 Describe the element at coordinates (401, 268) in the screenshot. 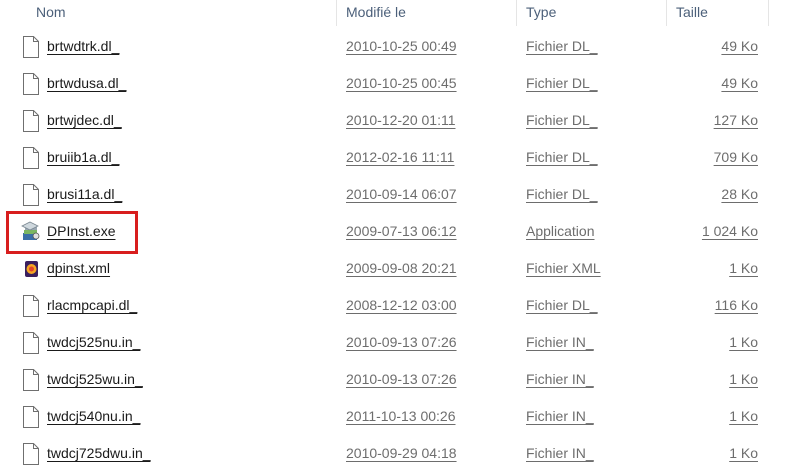

I see `file-modified-date: 2009-09-08 20:21` at that location.